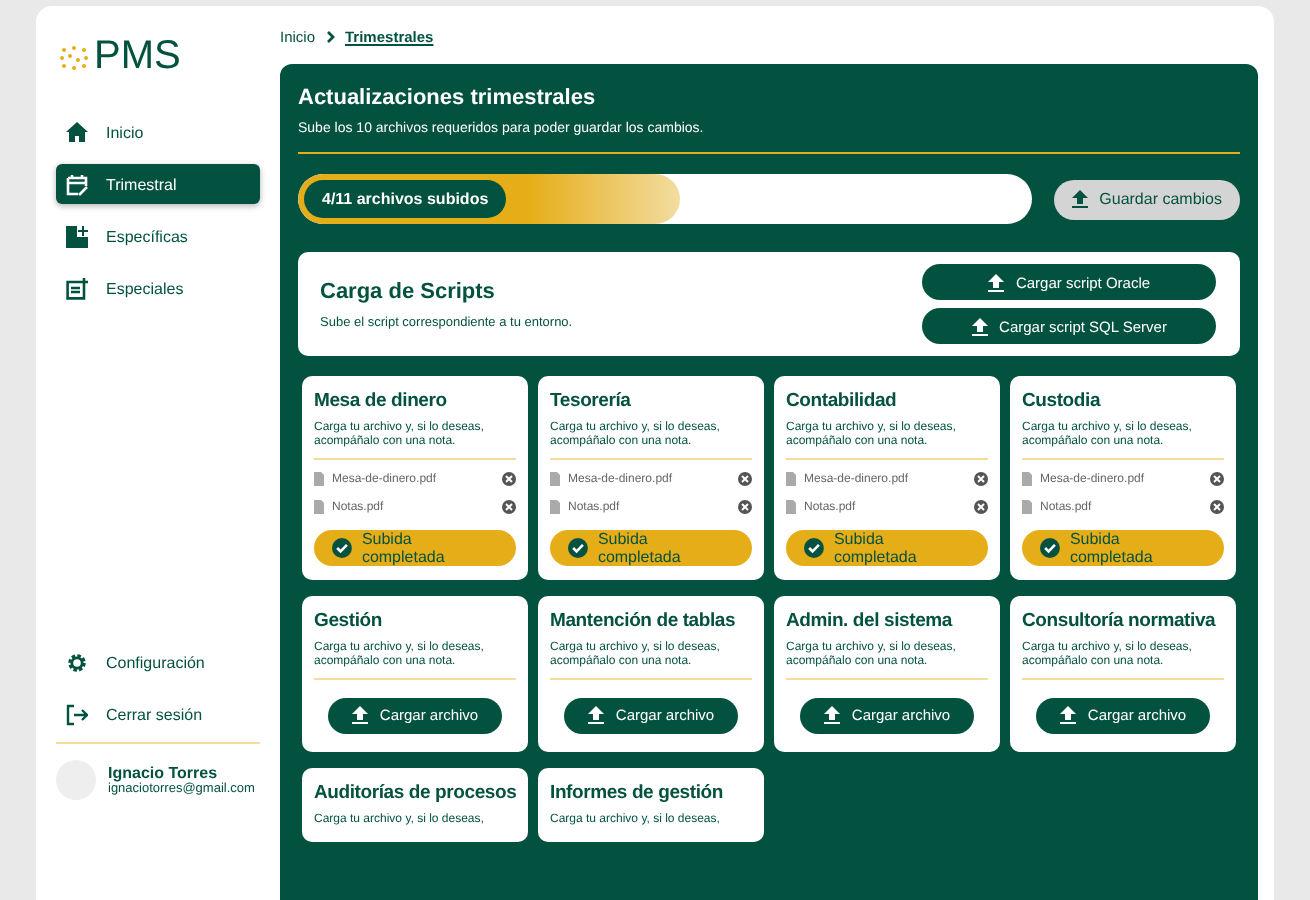  What do you see at coordinates (77, 714) in the screenshot?
I see `logout-icon` at bounding box center [77, 714].